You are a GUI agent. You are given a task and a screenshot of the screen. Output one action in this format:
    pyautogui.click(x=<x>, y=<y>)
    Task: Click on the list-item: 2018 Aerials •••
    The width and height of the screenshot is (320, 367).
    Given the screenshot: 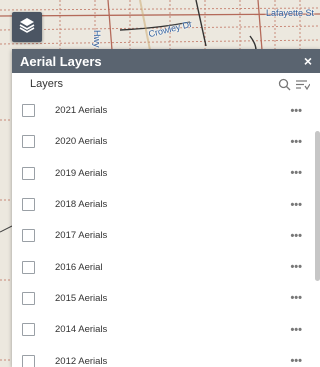 What is the action you would take?
    pyautogui.click(x=166, y=204)
    